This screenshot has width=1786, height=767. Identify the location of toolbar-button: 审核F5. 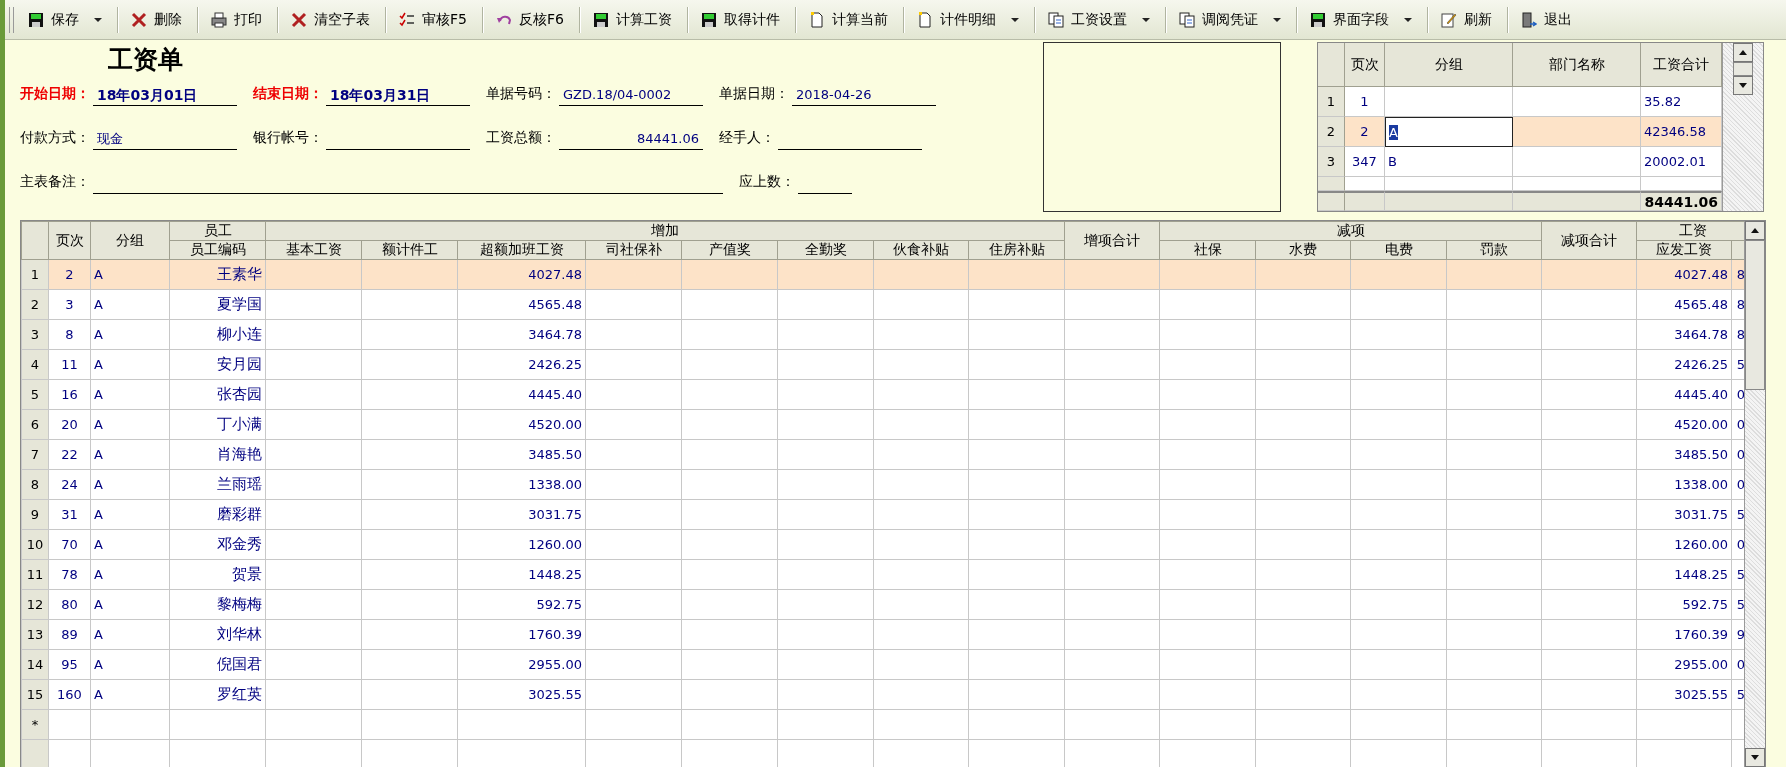
(434, 19).